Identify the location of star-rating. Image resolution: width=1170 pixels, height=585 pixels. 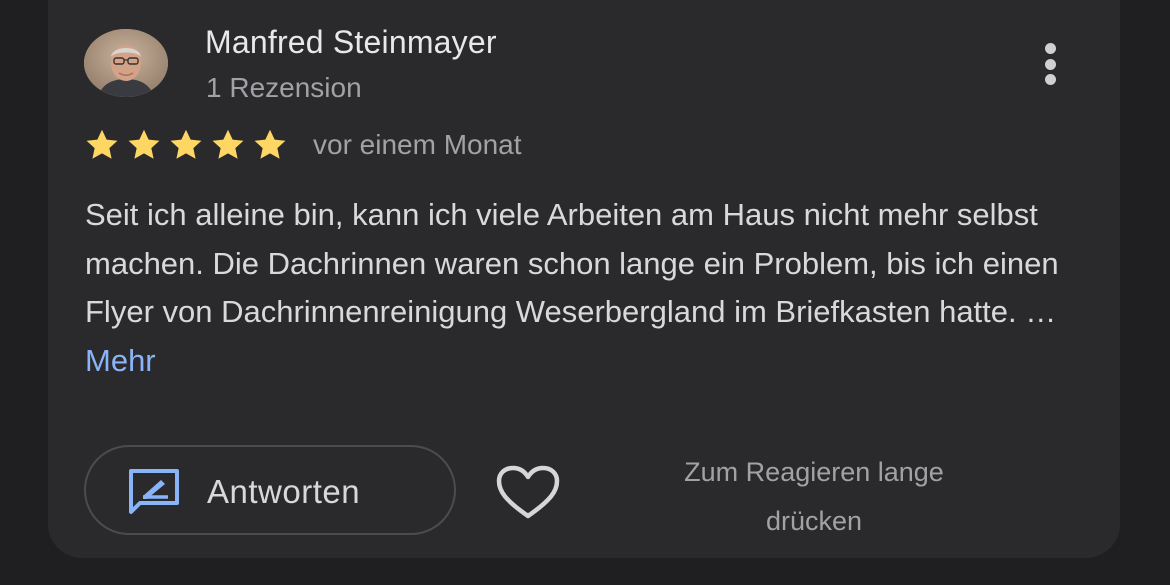
(186, 145).